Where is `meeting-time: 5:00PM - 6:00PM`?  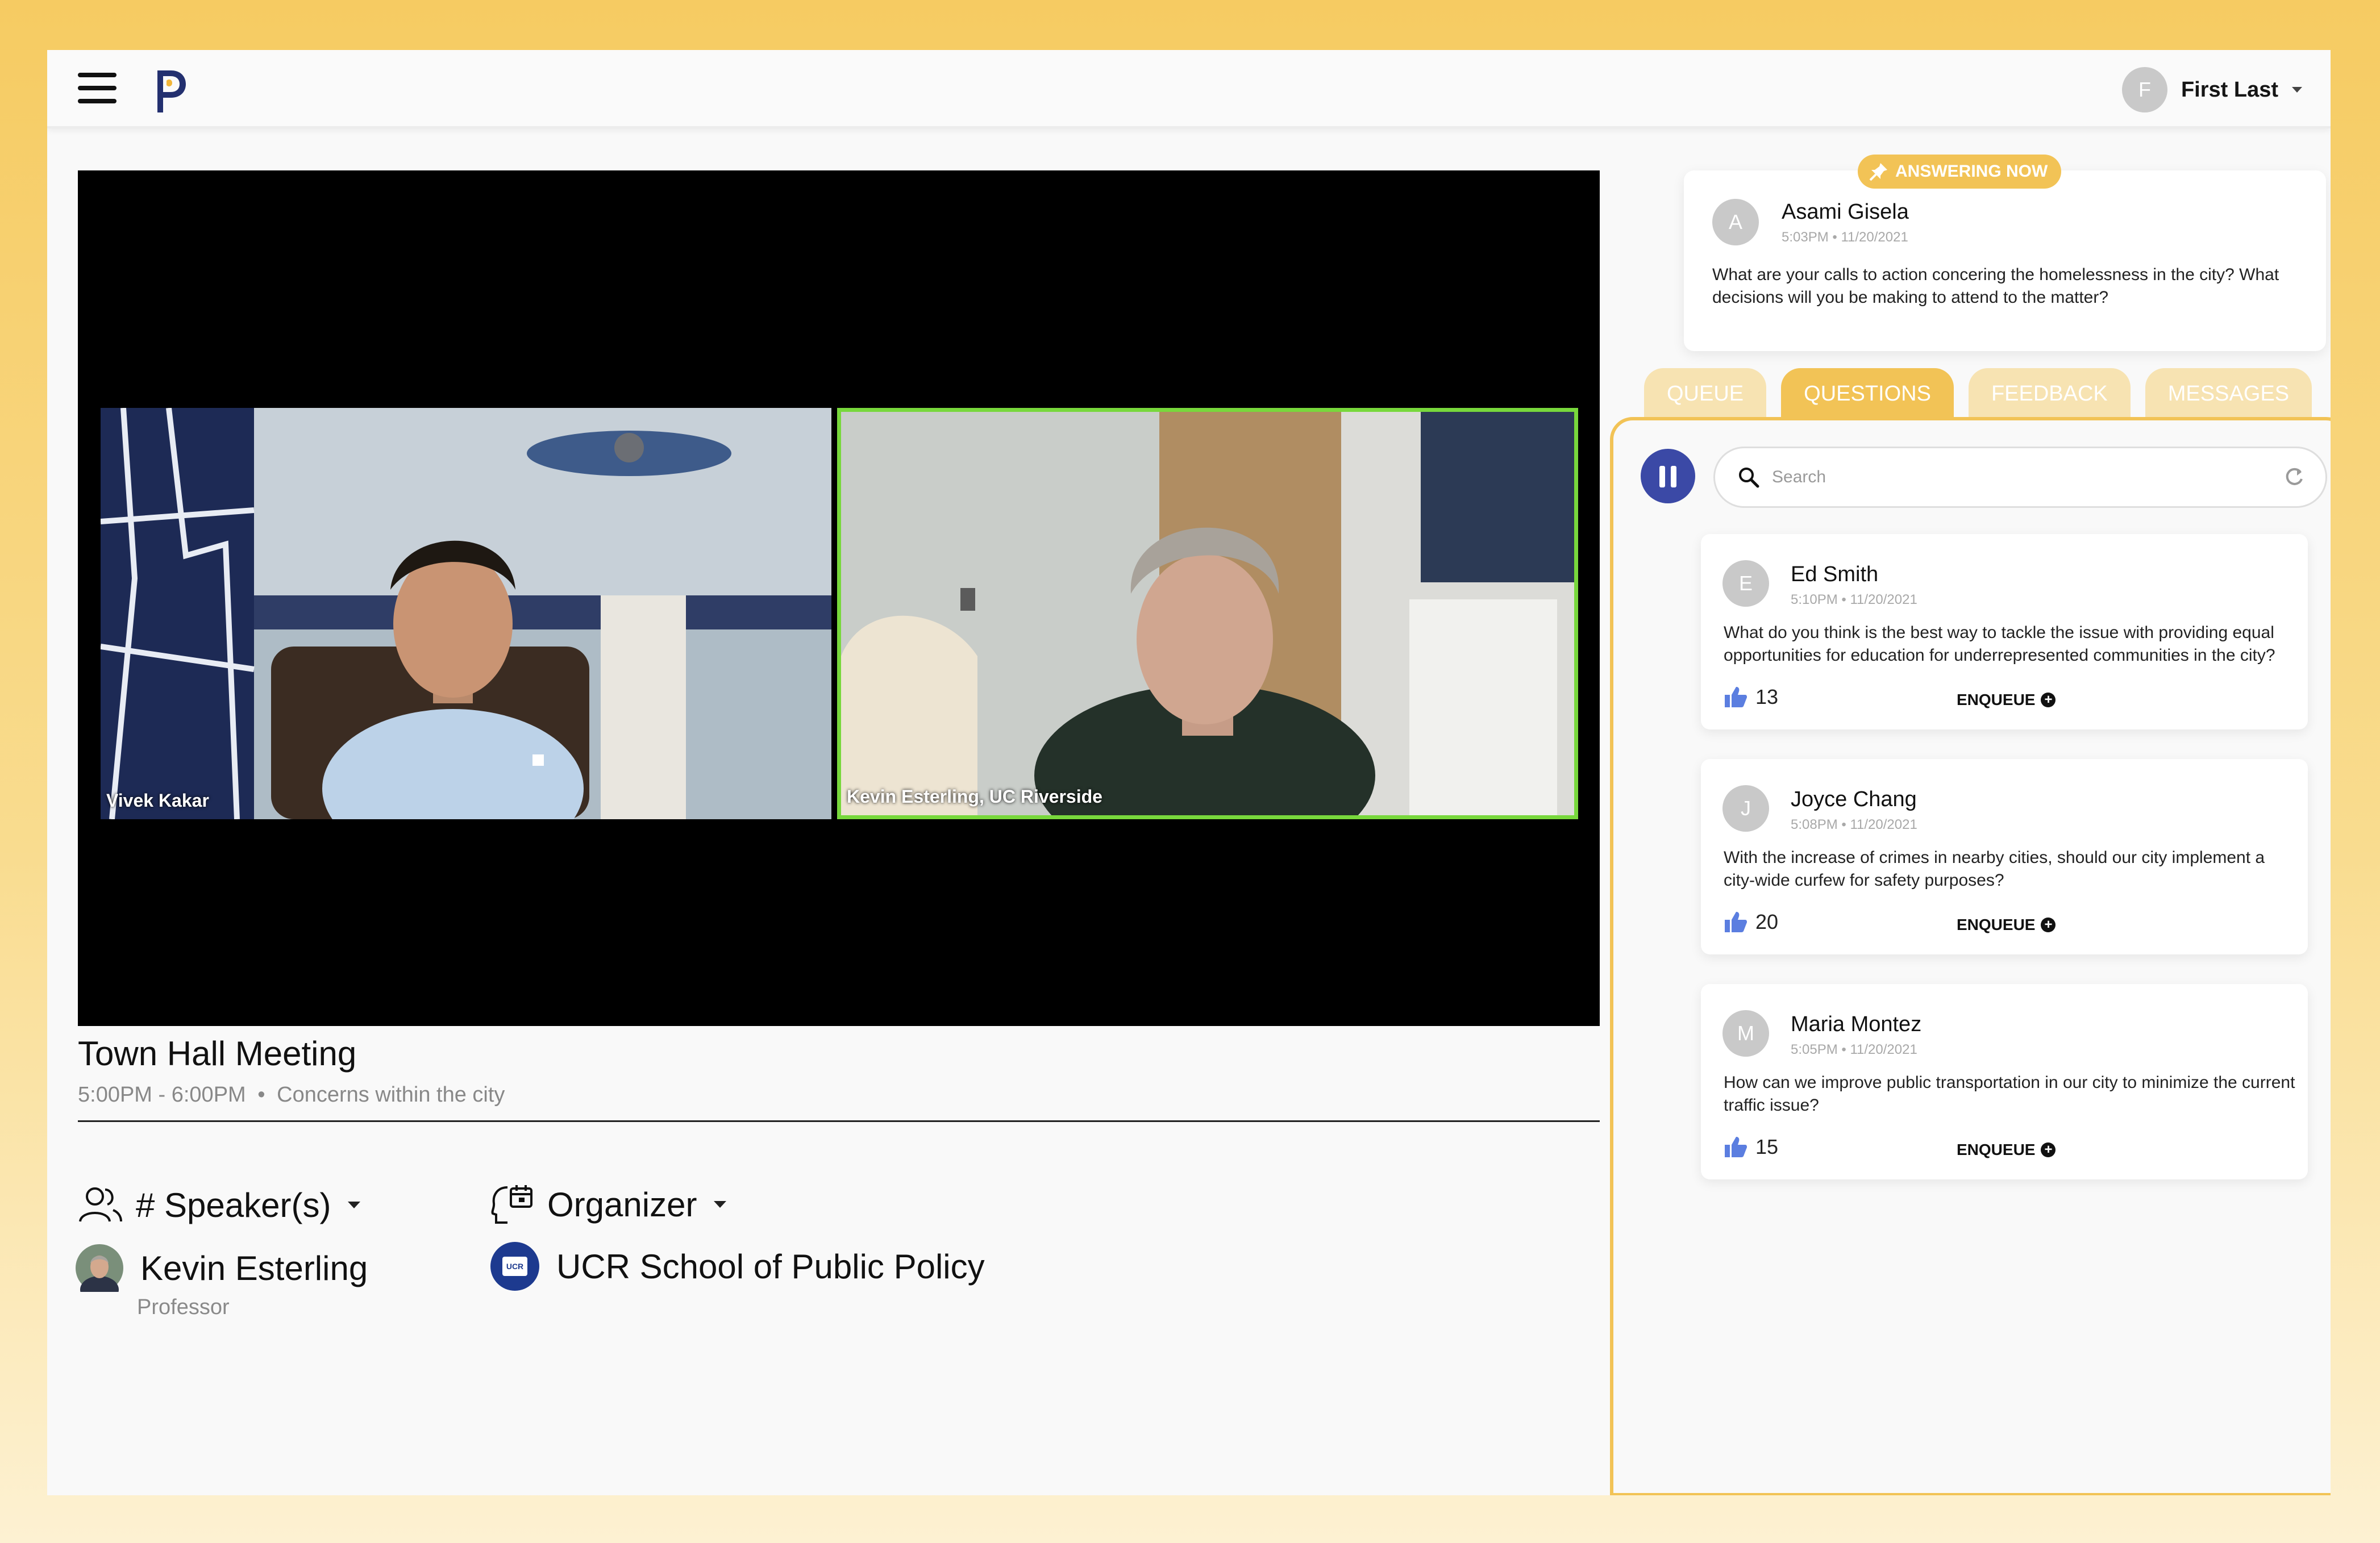 meeting-time: 5:00PM - 6:00PM is located at coordinates (162, 1095).